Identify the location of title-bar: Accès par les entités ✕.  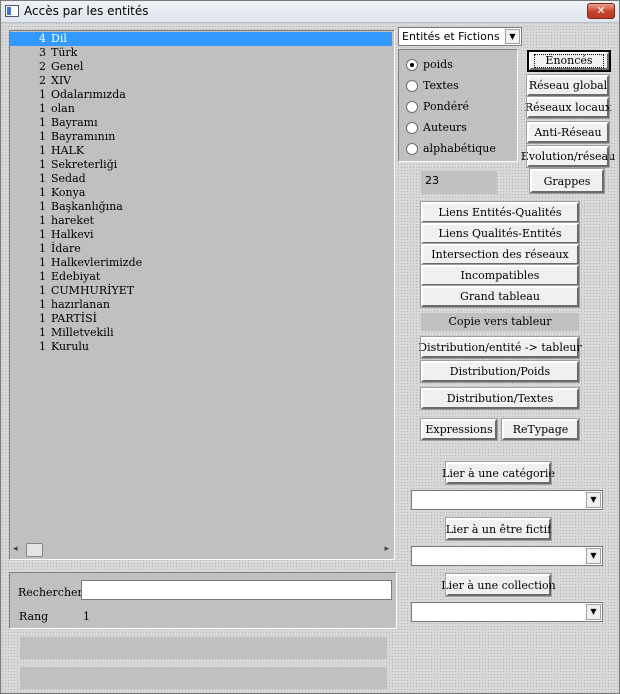
(310, 12).